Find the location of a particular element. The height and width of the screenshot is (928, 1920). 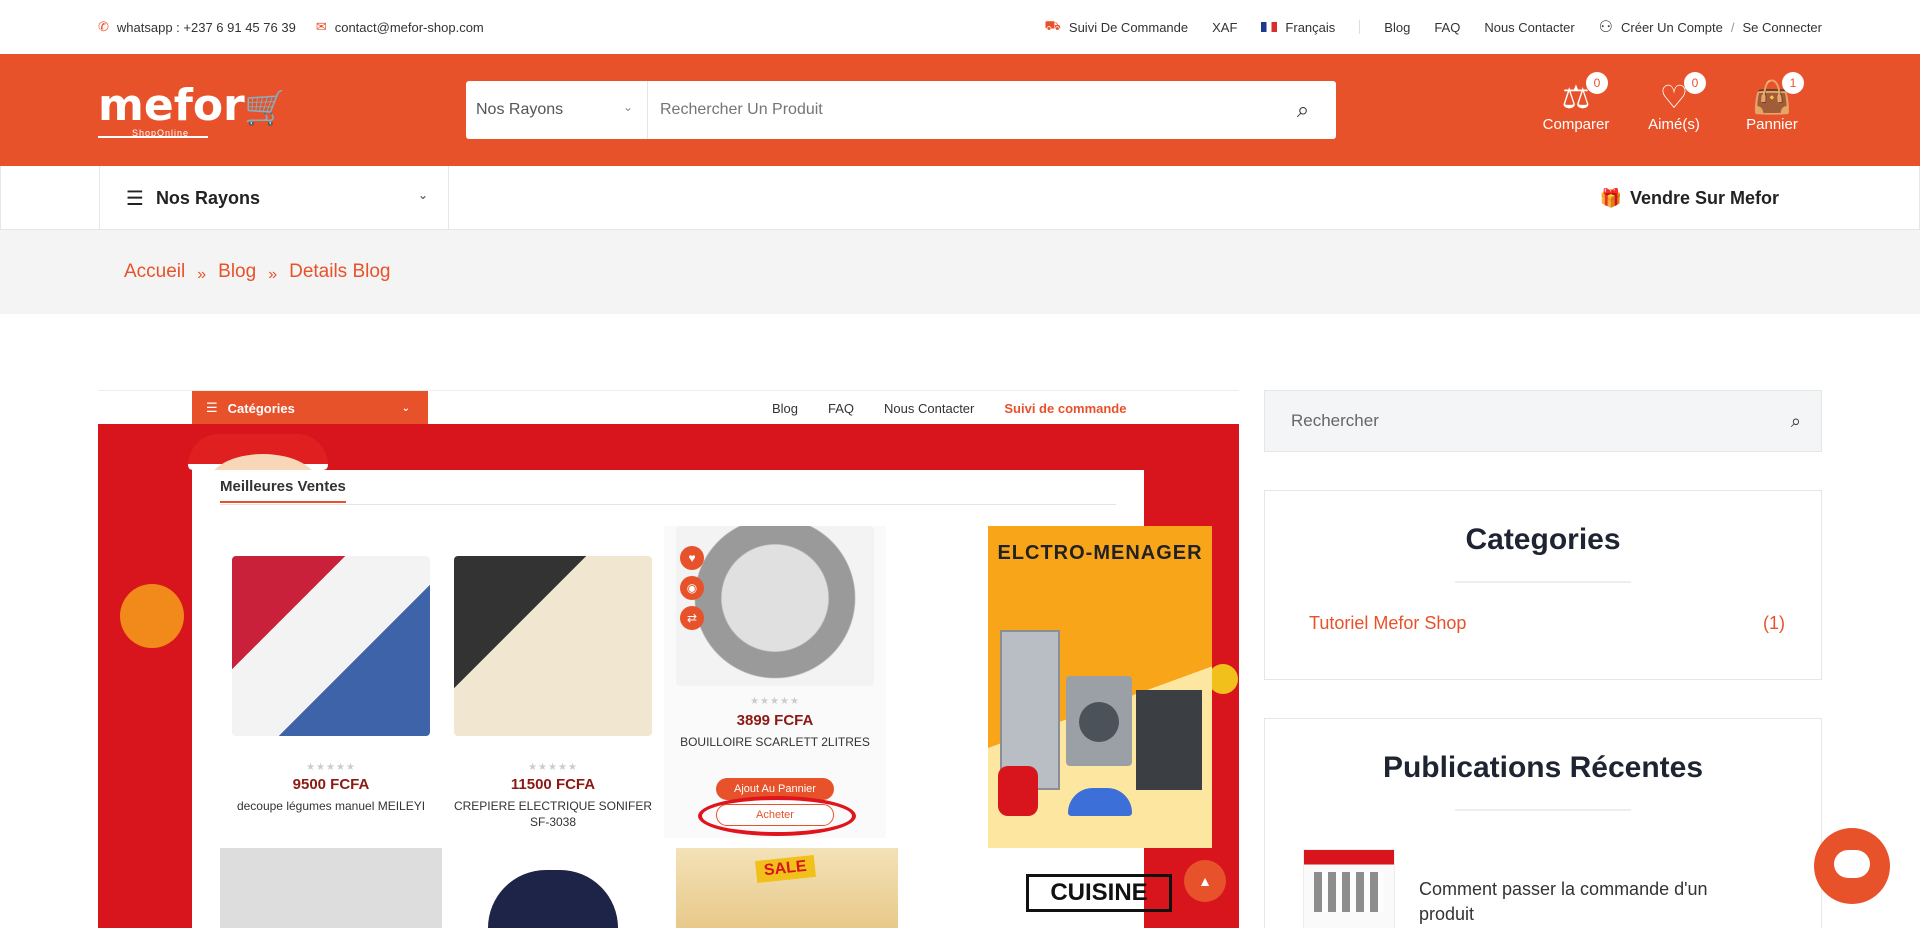

whatsapp-contact: ✆ whatsapp : +237 6 91 45 76 39 is located at coordinates (197, 27).